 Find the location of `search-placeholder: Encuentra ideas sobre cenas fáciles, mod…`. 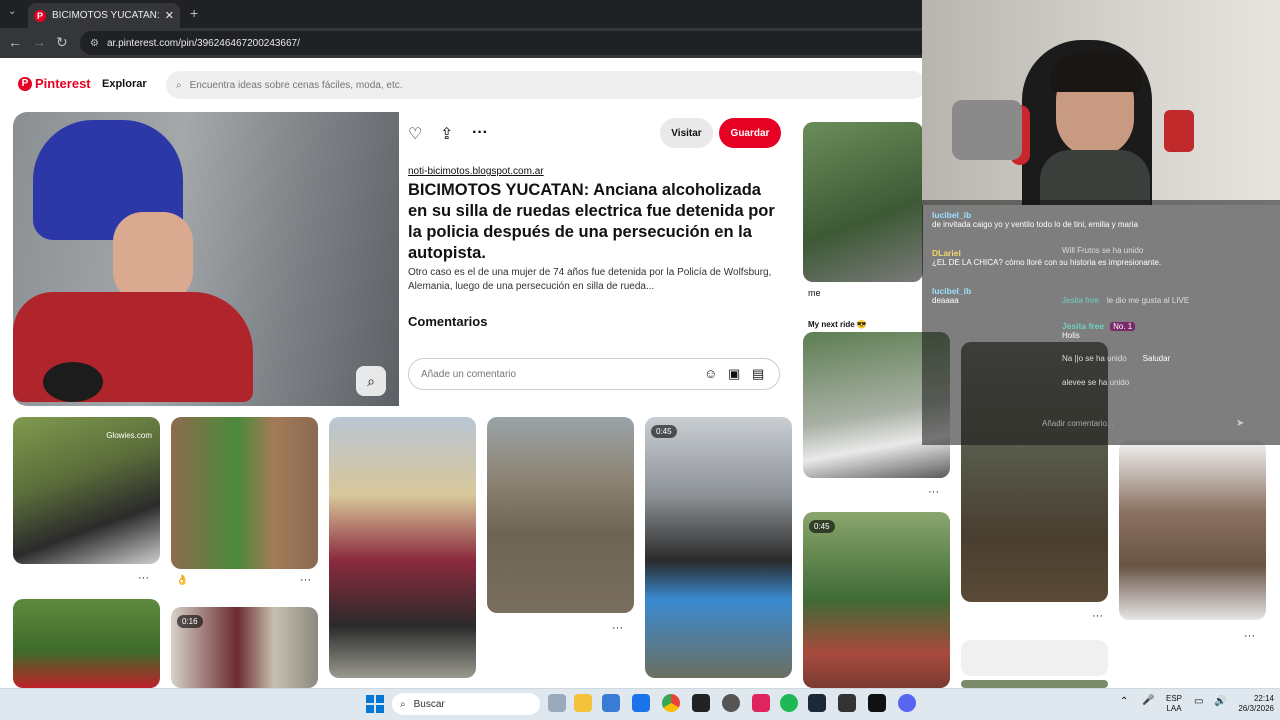

search-placeholder: Encuentra ideas sobre cenas fáciles, mod… is located at coordinates (296, 85).